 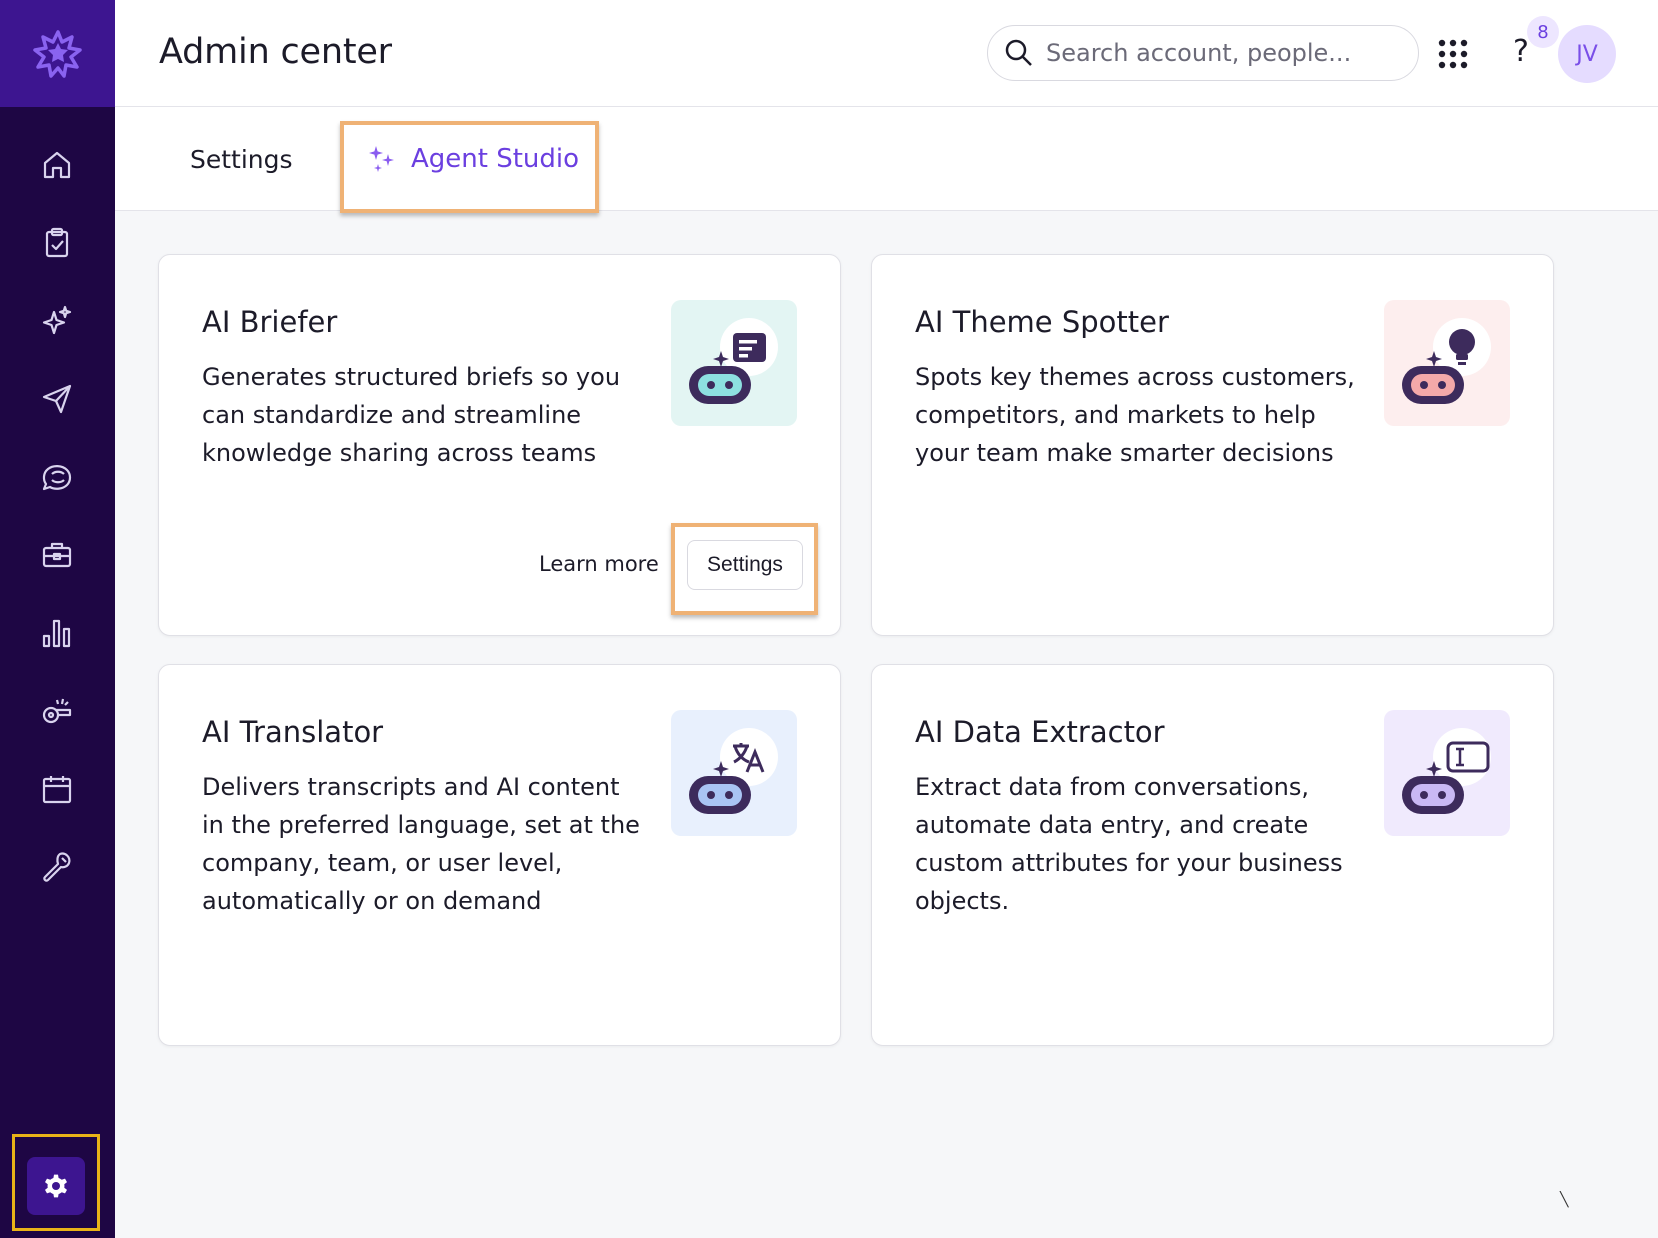 I want to click on tab-agent-studio: Agent Studio, so click(x=473, y=159).